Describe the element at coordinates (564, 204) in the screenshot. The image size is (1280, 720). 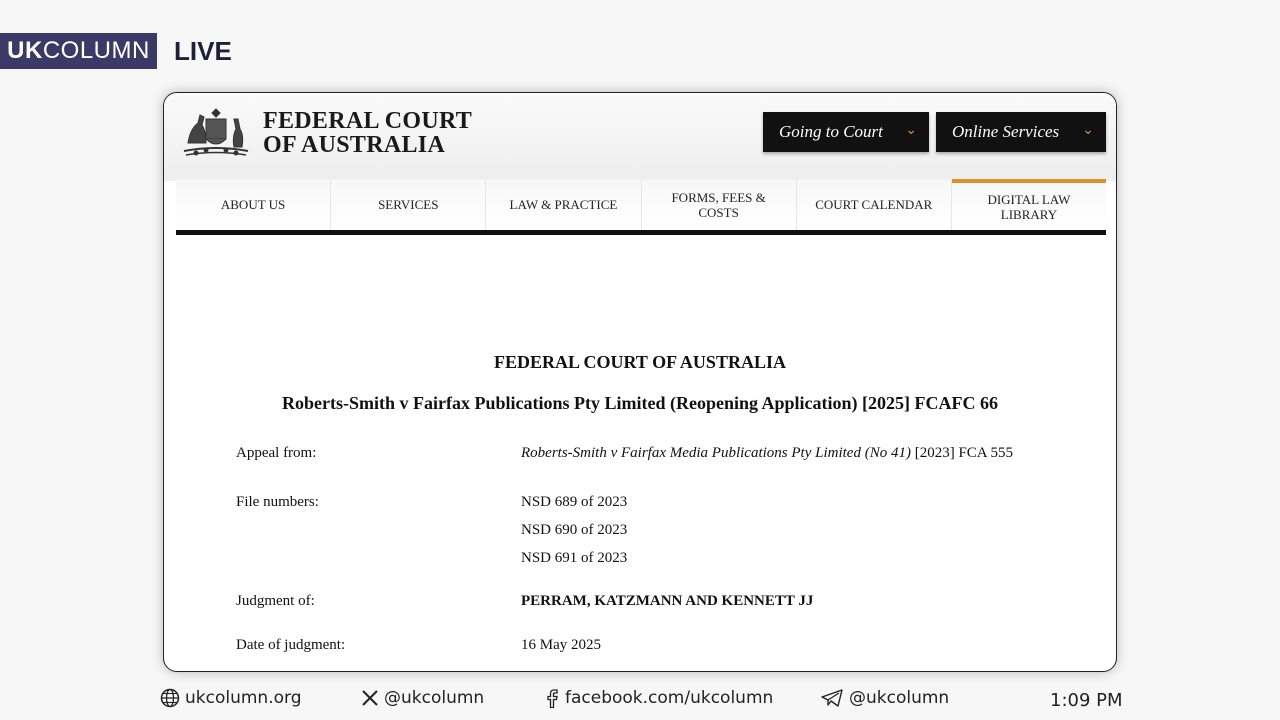
I see `nav-law-practice: LAW & PRACTICE` at that location.